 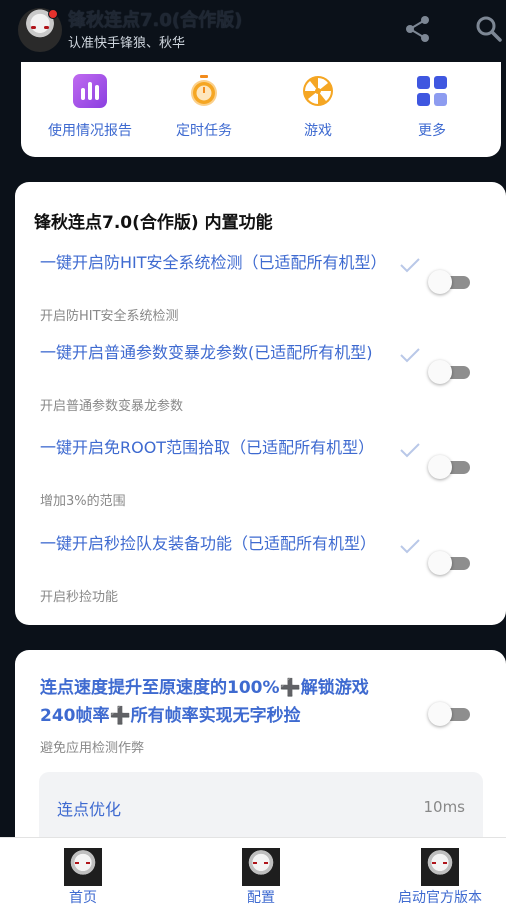 I want to click on shortcut-label: 定时任务, so click(x=204, y=131).